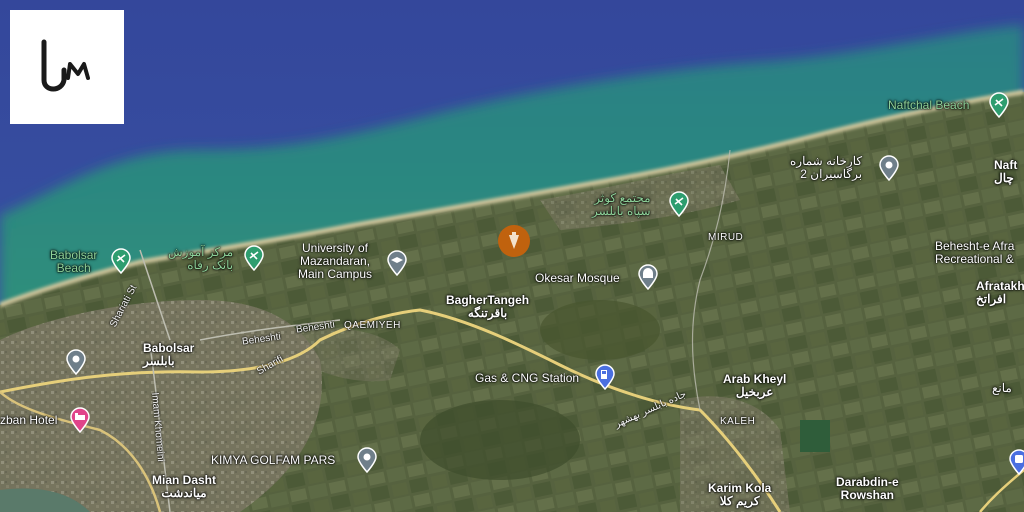 The height and width of the screenshot is (512, 1024). What do you see at coordinates (740, 494) in the screenshot?
I see `karim-kola-label: Karim Kola کریم کلا` at bounding box center [740, 494].